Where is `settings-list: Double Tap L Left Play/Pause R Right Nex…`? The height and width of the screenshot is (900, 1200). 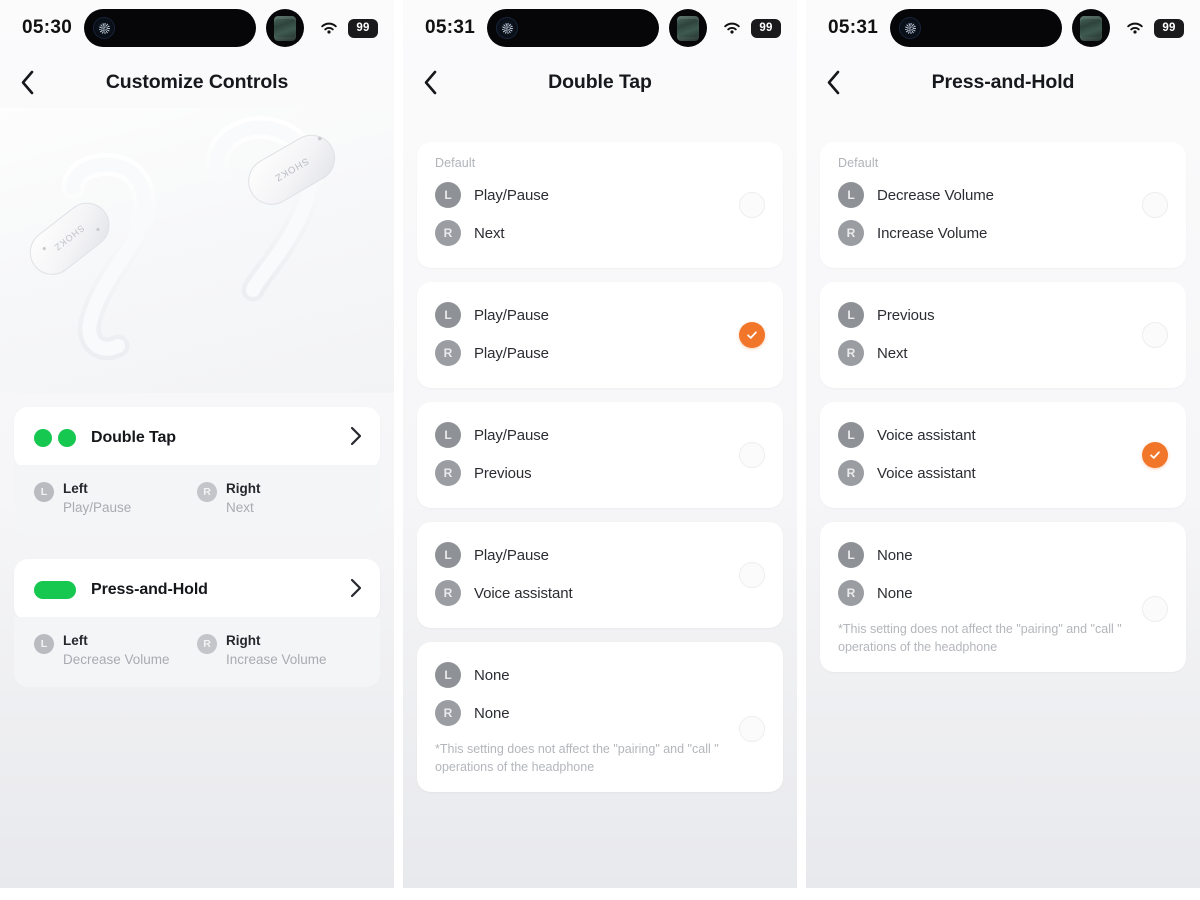
settings-list: Double Tap L Left Play/Pause R Right Nex… is located at coordinates (197, 549).